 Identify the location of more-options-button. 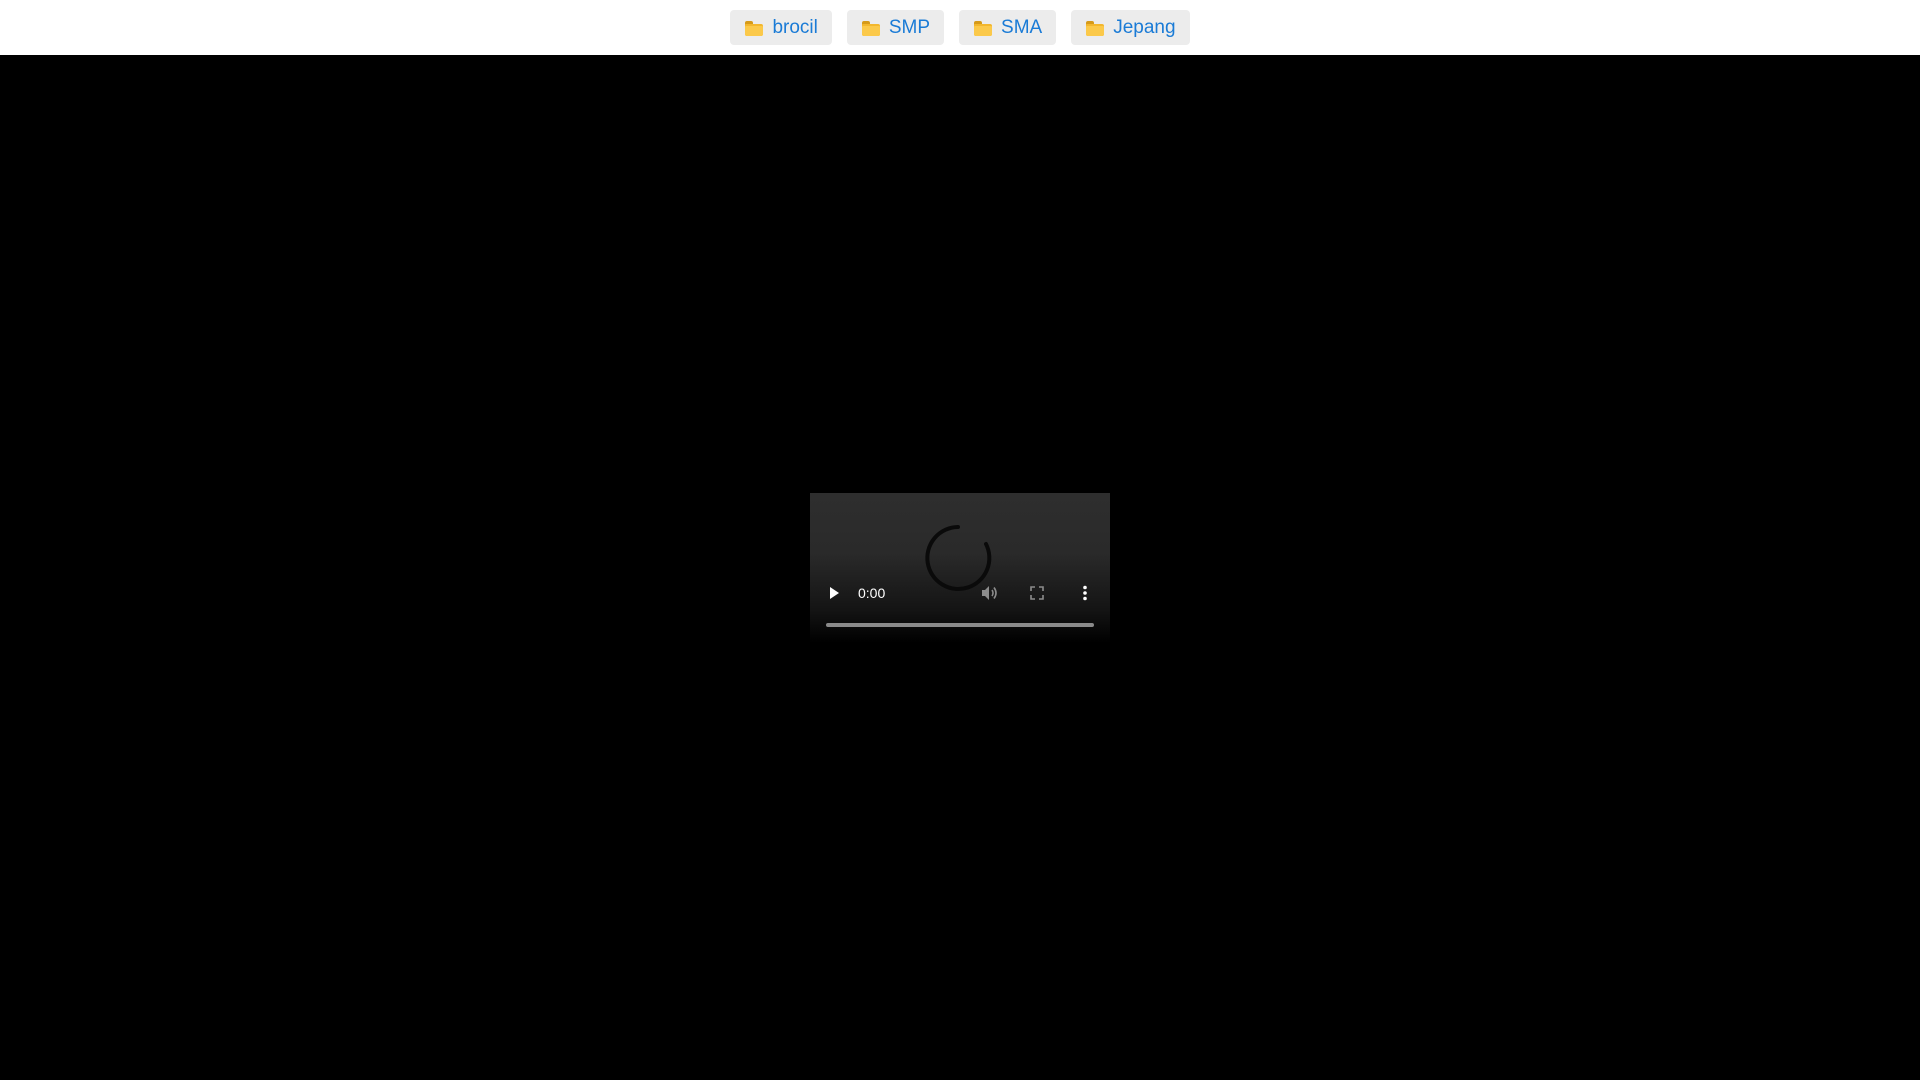
(1085, 593).